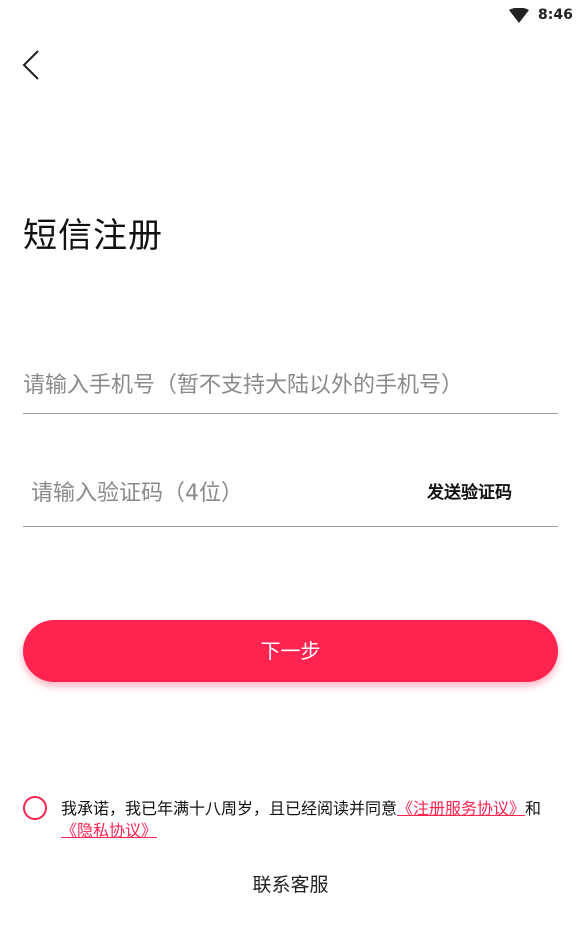  I want to click on send-code-button: 发送验证码, so click(469, 490).